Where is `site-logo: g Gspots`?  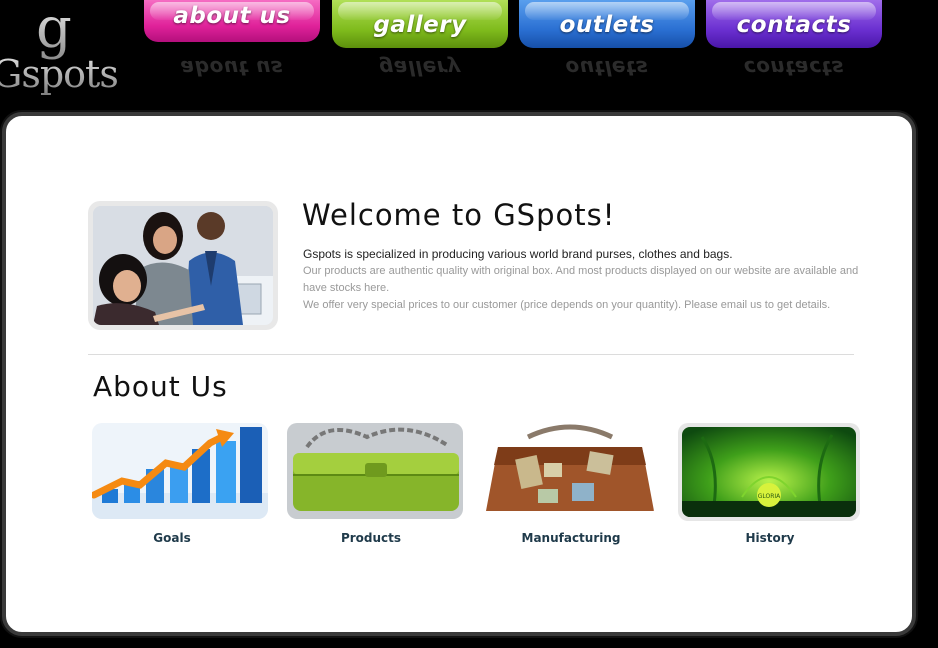 site-logo: g Gspots is located at coordinates (65, 50).